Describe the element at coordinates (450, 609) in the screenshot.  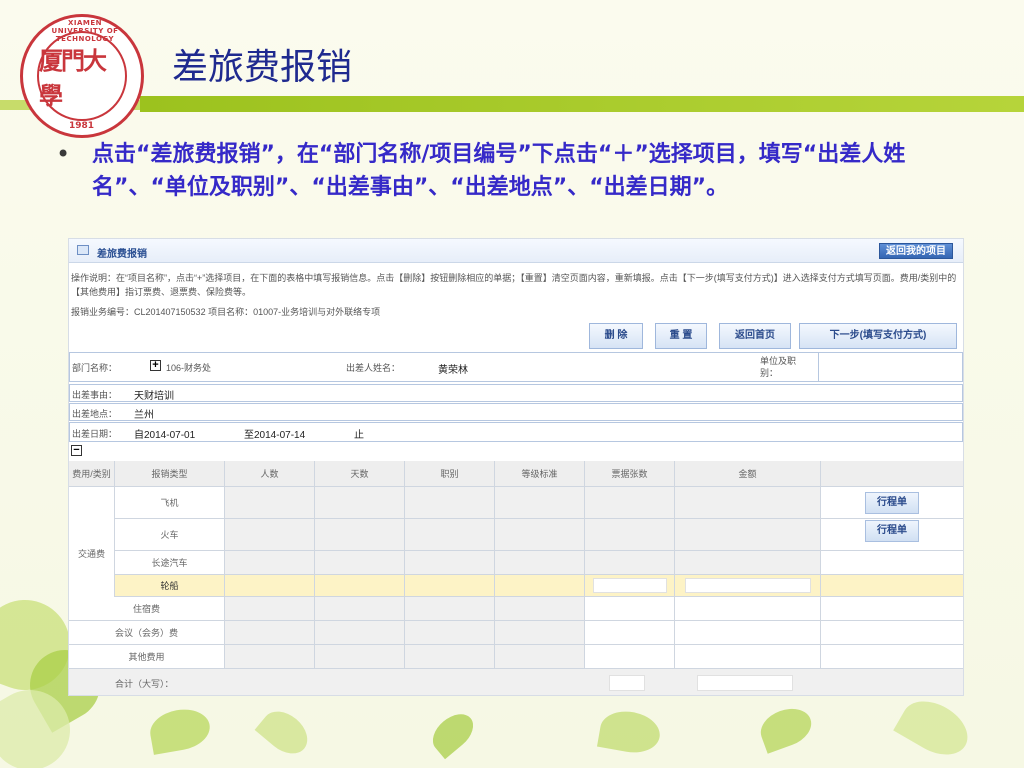
I see `lodging-rank-cell` at that location.